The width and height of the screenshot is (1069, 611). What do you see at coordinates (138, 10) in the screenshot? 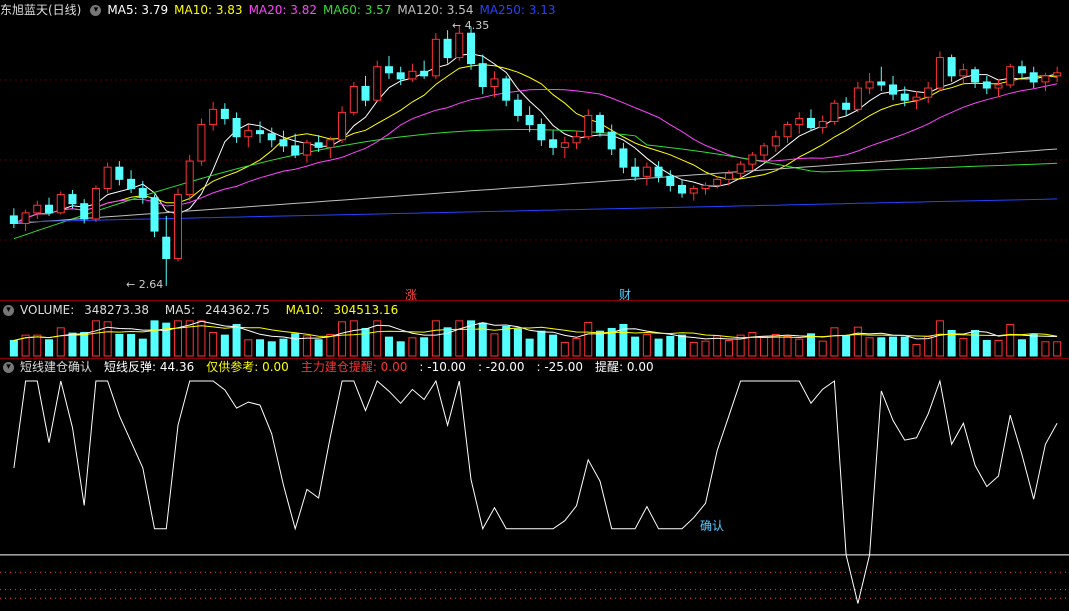
I see `ma-legend-0: MA5: 3.79` at bounding box center [138, 10].